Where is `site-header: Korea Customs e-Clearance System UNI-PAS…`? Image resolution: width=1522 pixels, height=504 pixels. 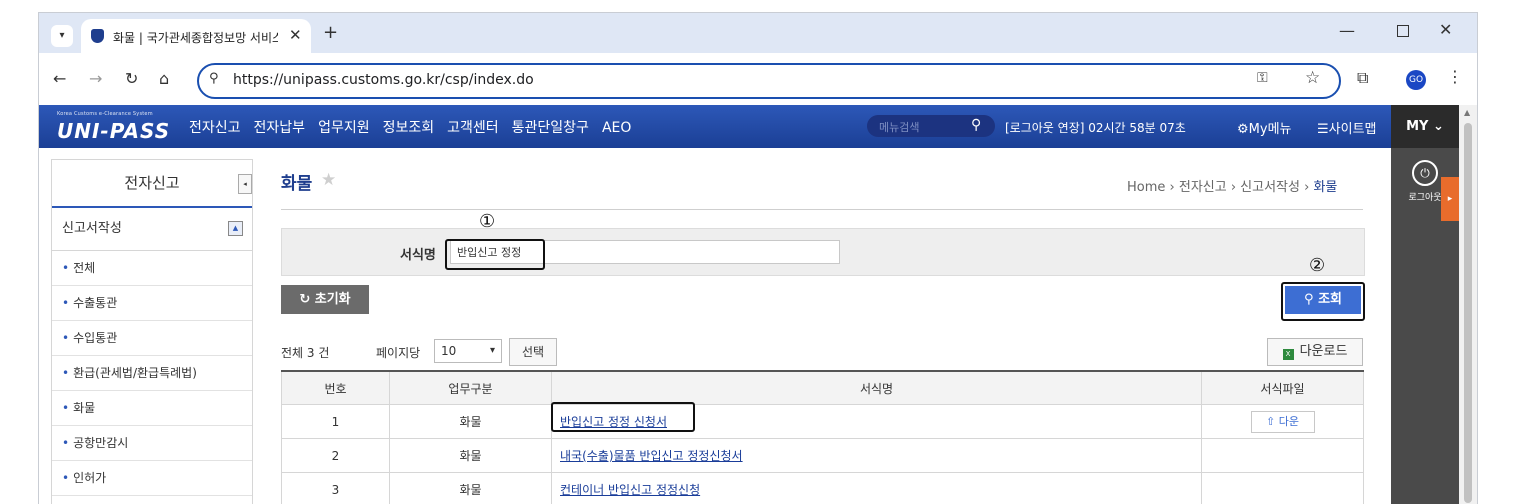
site-header: Korea Customs e-Clearance System UNI-PAS… is located at coordinates (715, 126).